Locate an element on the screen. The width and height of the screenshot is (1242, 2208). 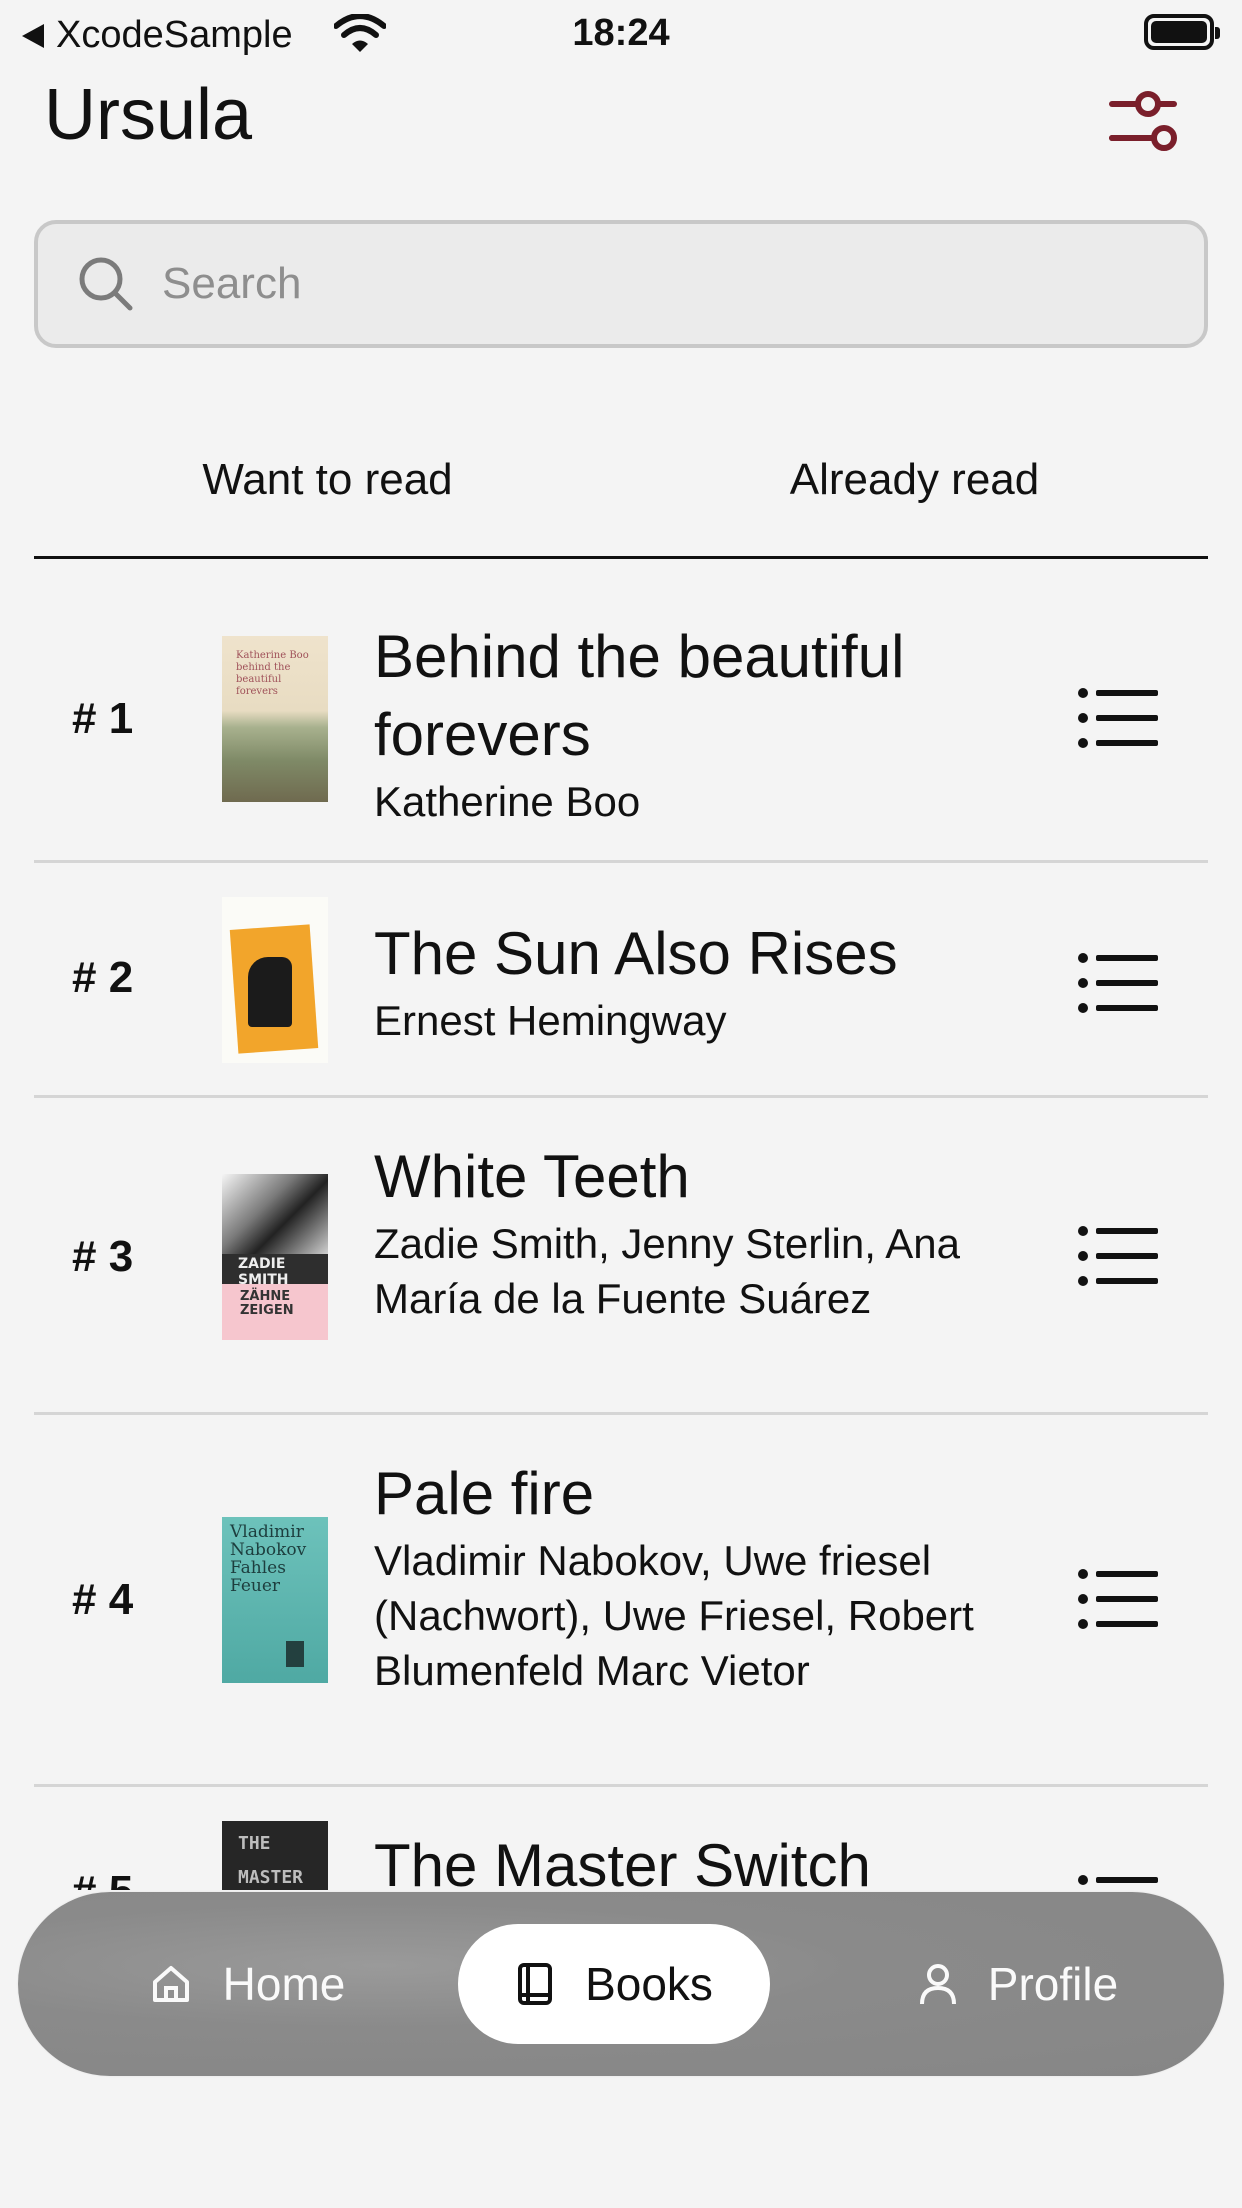
tab-bar-label: Books is located at coordinates (649, 1984).